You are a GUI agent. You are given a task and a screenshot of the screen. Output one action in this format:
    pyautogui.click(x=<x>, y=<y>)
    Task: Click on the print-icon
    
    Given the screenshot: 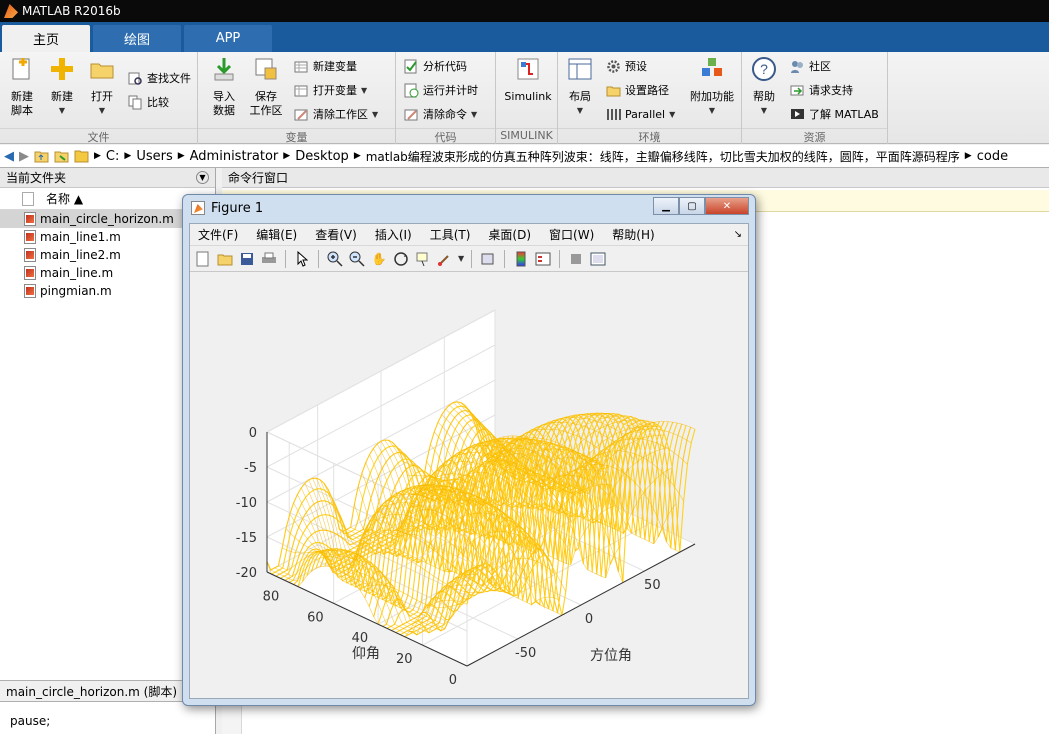 What is the action you would take?
    pyautogui.click(x=269, y=259)
    